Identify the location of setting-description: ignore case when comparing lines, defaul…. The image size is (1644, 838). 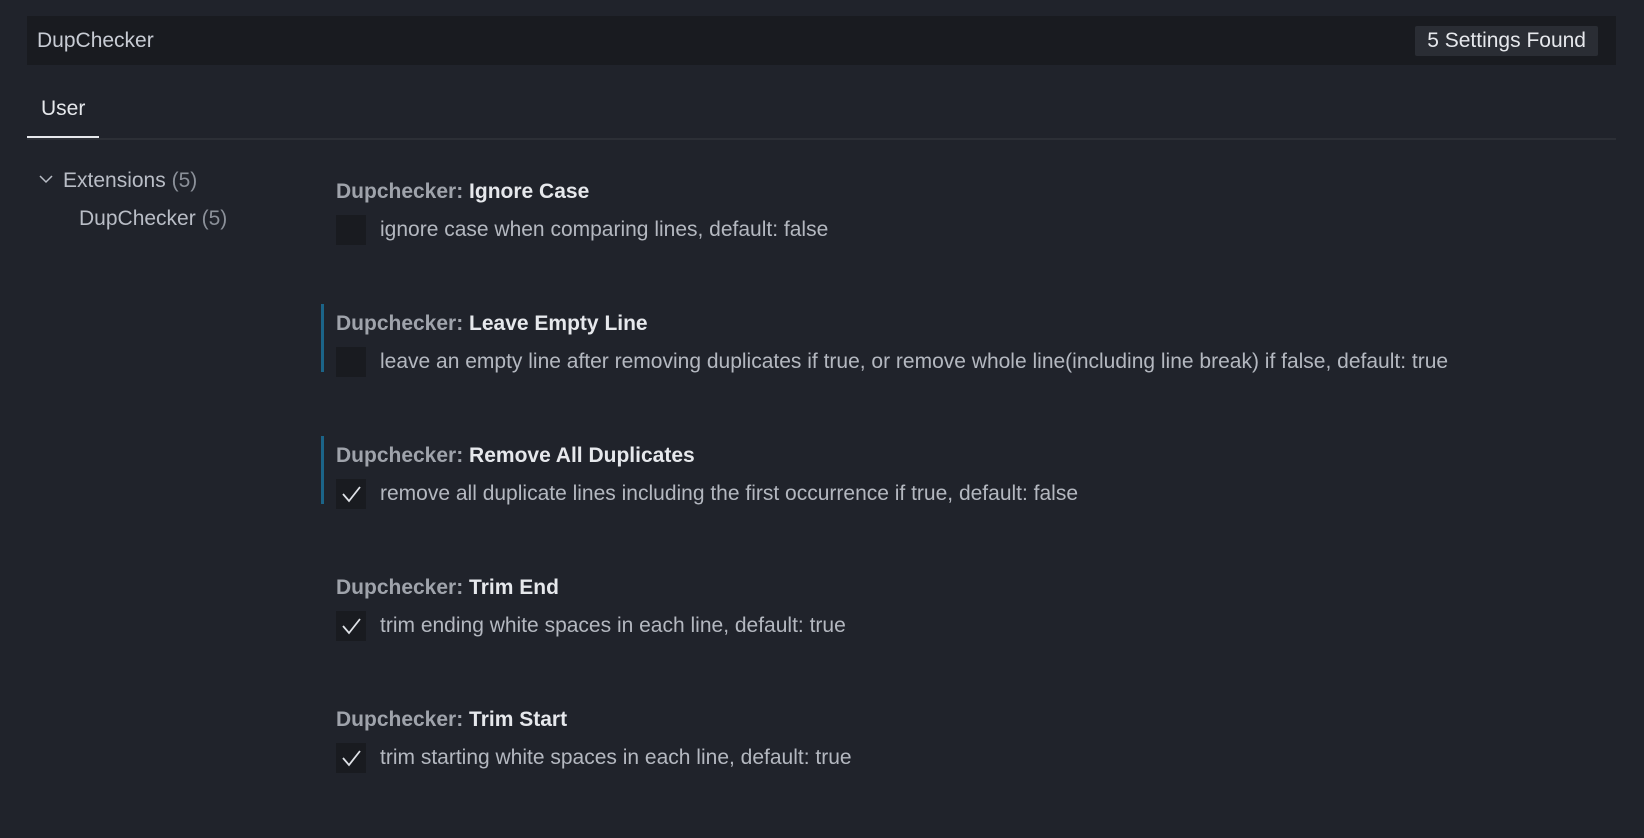
(604, 229).